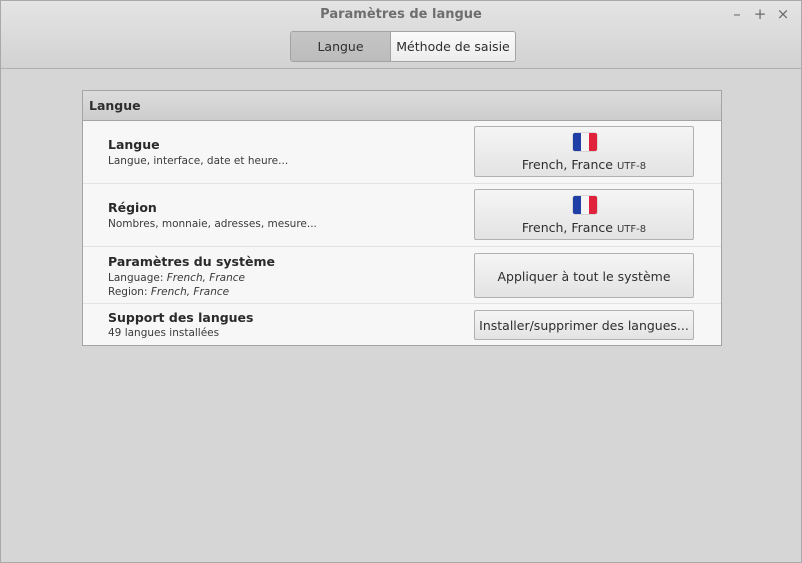 Image resolution: width=802 pixels, height=563 pixels. What do you see at coordinates (737, 14) in the screenshot?
I see `minimize-icon: –` at bounding box center [737, 14].